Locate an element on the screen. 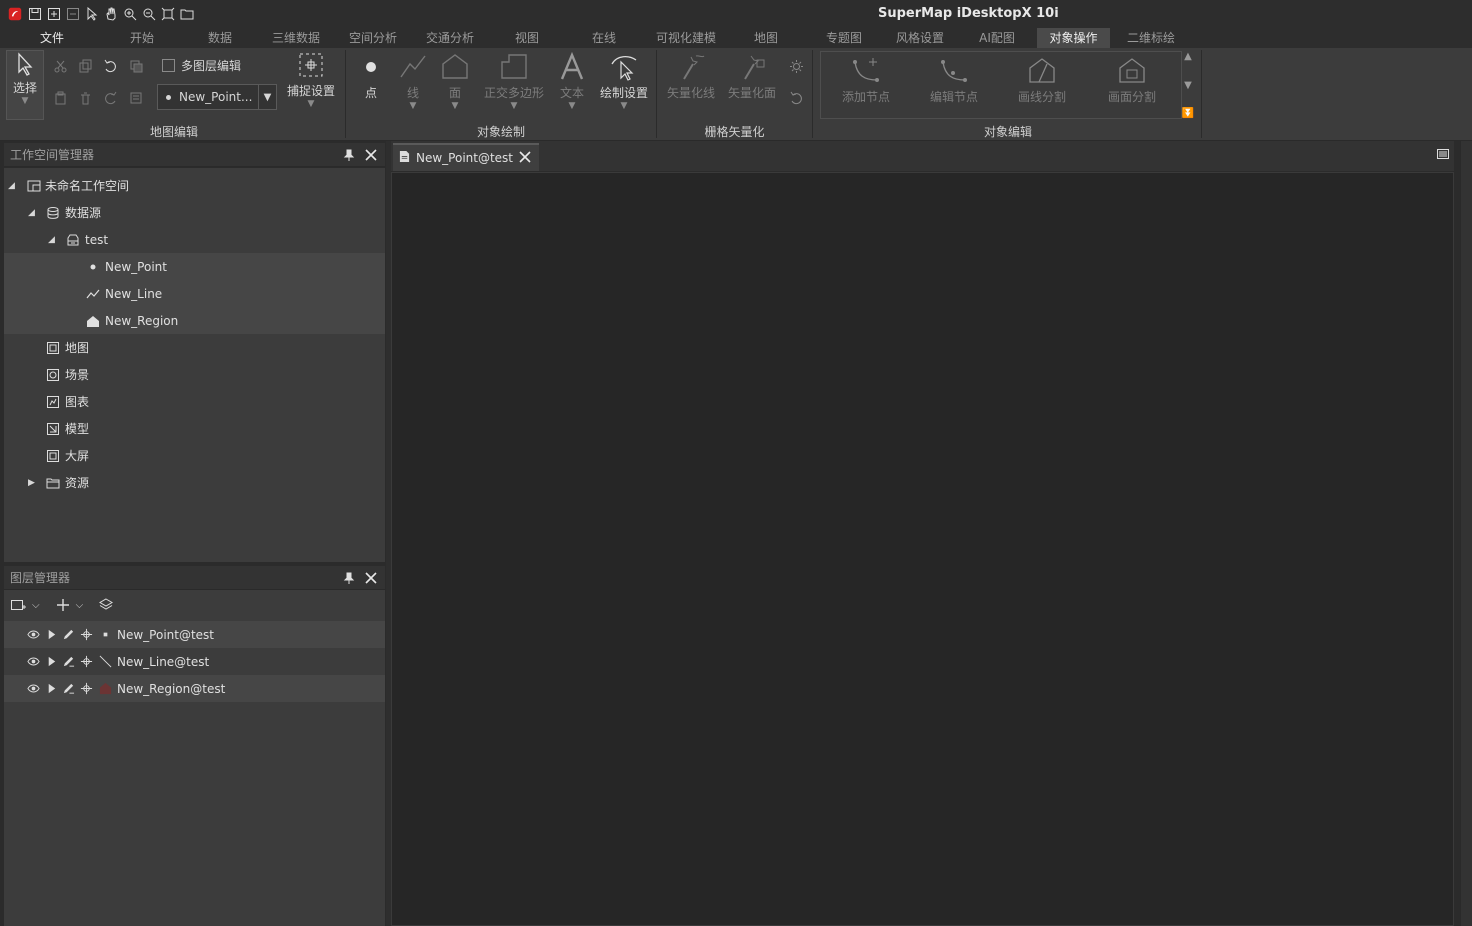 The height and width of the screenshot is (926, 1472). tab-file: 文件 is located at coordinates (52, 38).